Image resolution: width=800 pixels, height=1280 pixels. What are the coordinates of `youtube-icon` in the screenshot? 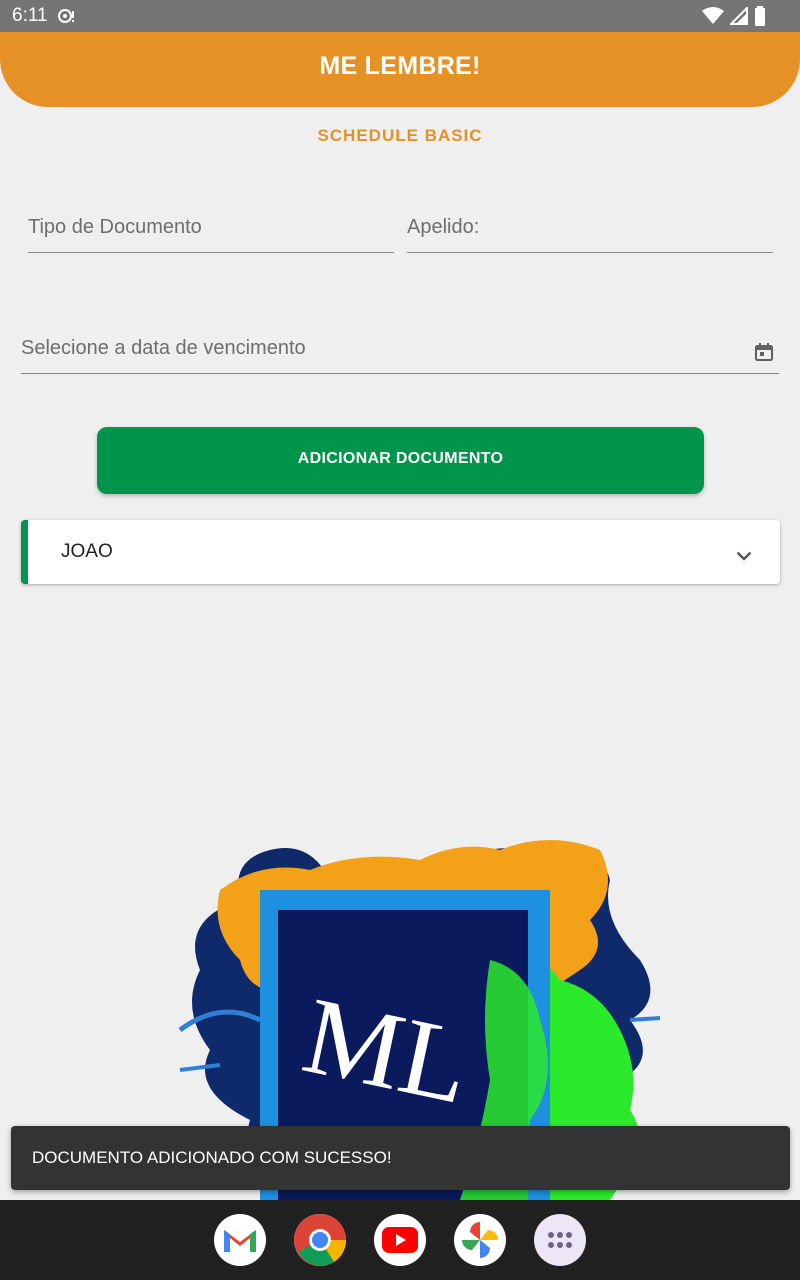 It's located at (400, 1240).